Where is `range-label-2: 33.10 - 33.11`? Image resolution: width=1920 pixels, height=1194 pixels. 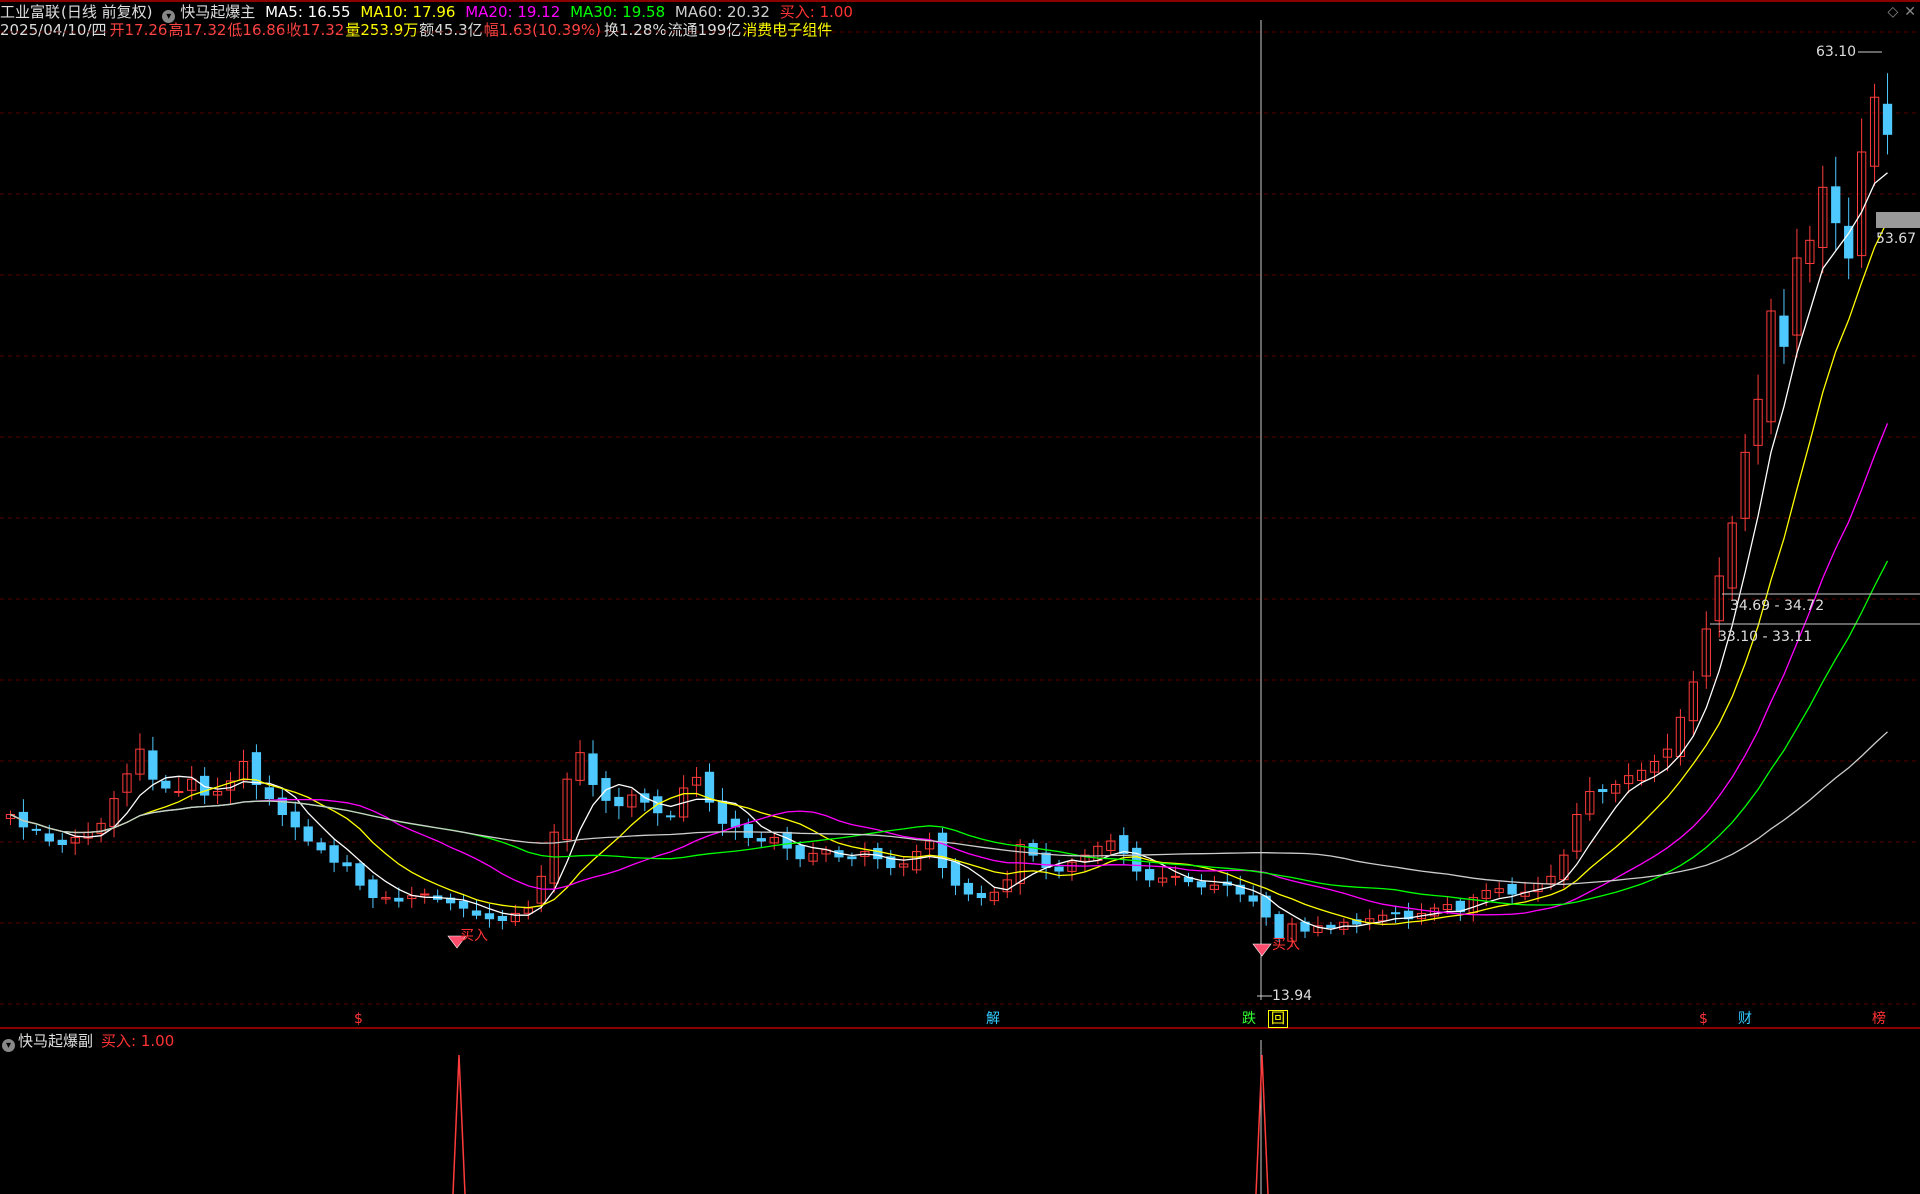
range-label-2: 33.10 - 33.11 is located at coordinates (1765, 637).